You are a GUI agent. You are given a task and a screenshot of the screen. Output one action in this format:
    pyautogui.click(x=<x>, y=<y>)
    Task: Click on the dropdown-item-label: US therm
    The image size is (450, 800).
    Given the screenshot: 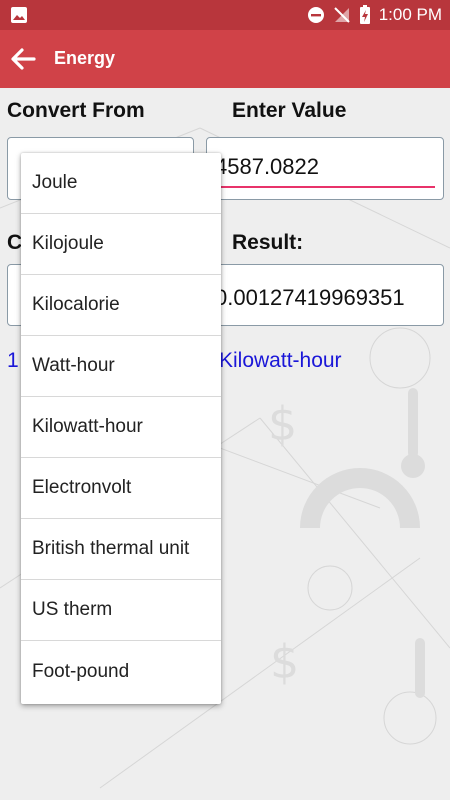 What is the action you would take?
    pyautogui.click(x=72, y=609)
    